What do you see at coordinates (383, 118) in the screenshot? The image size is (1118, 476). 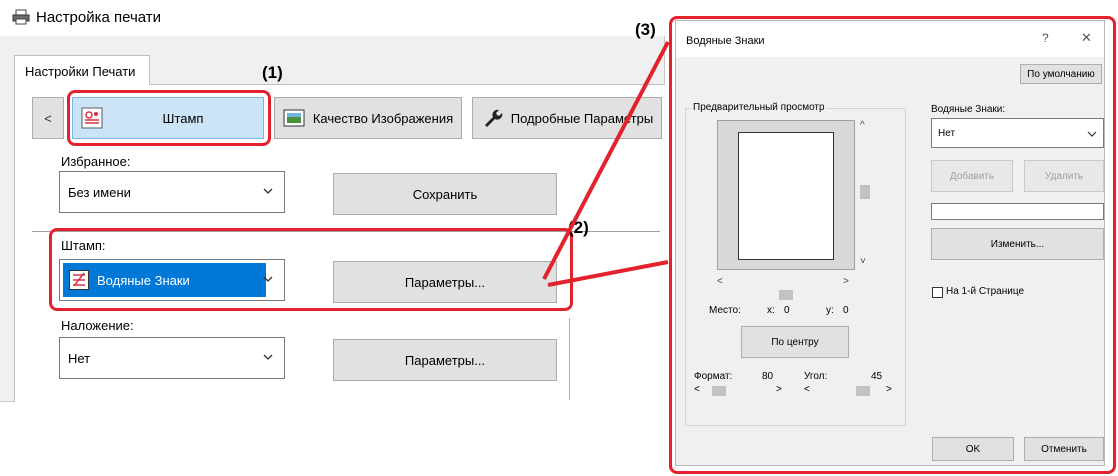 I see `nav-image-quality-label: Качество Изображения` at bounding box center [383, 118].